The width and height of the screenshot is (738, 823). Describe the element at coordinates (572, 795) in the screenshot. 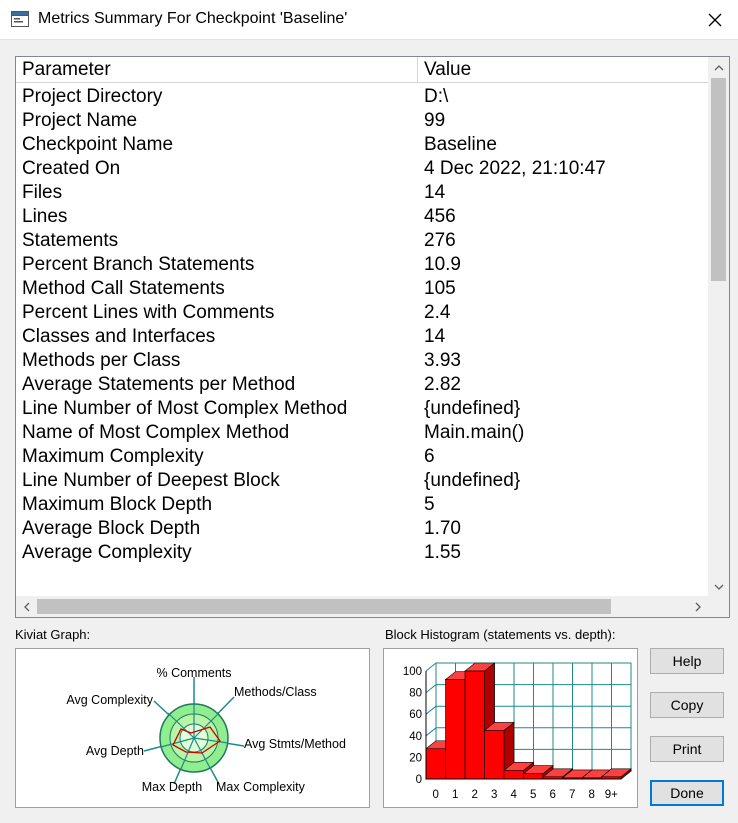

I see `x-tick-label: 7` at that location.